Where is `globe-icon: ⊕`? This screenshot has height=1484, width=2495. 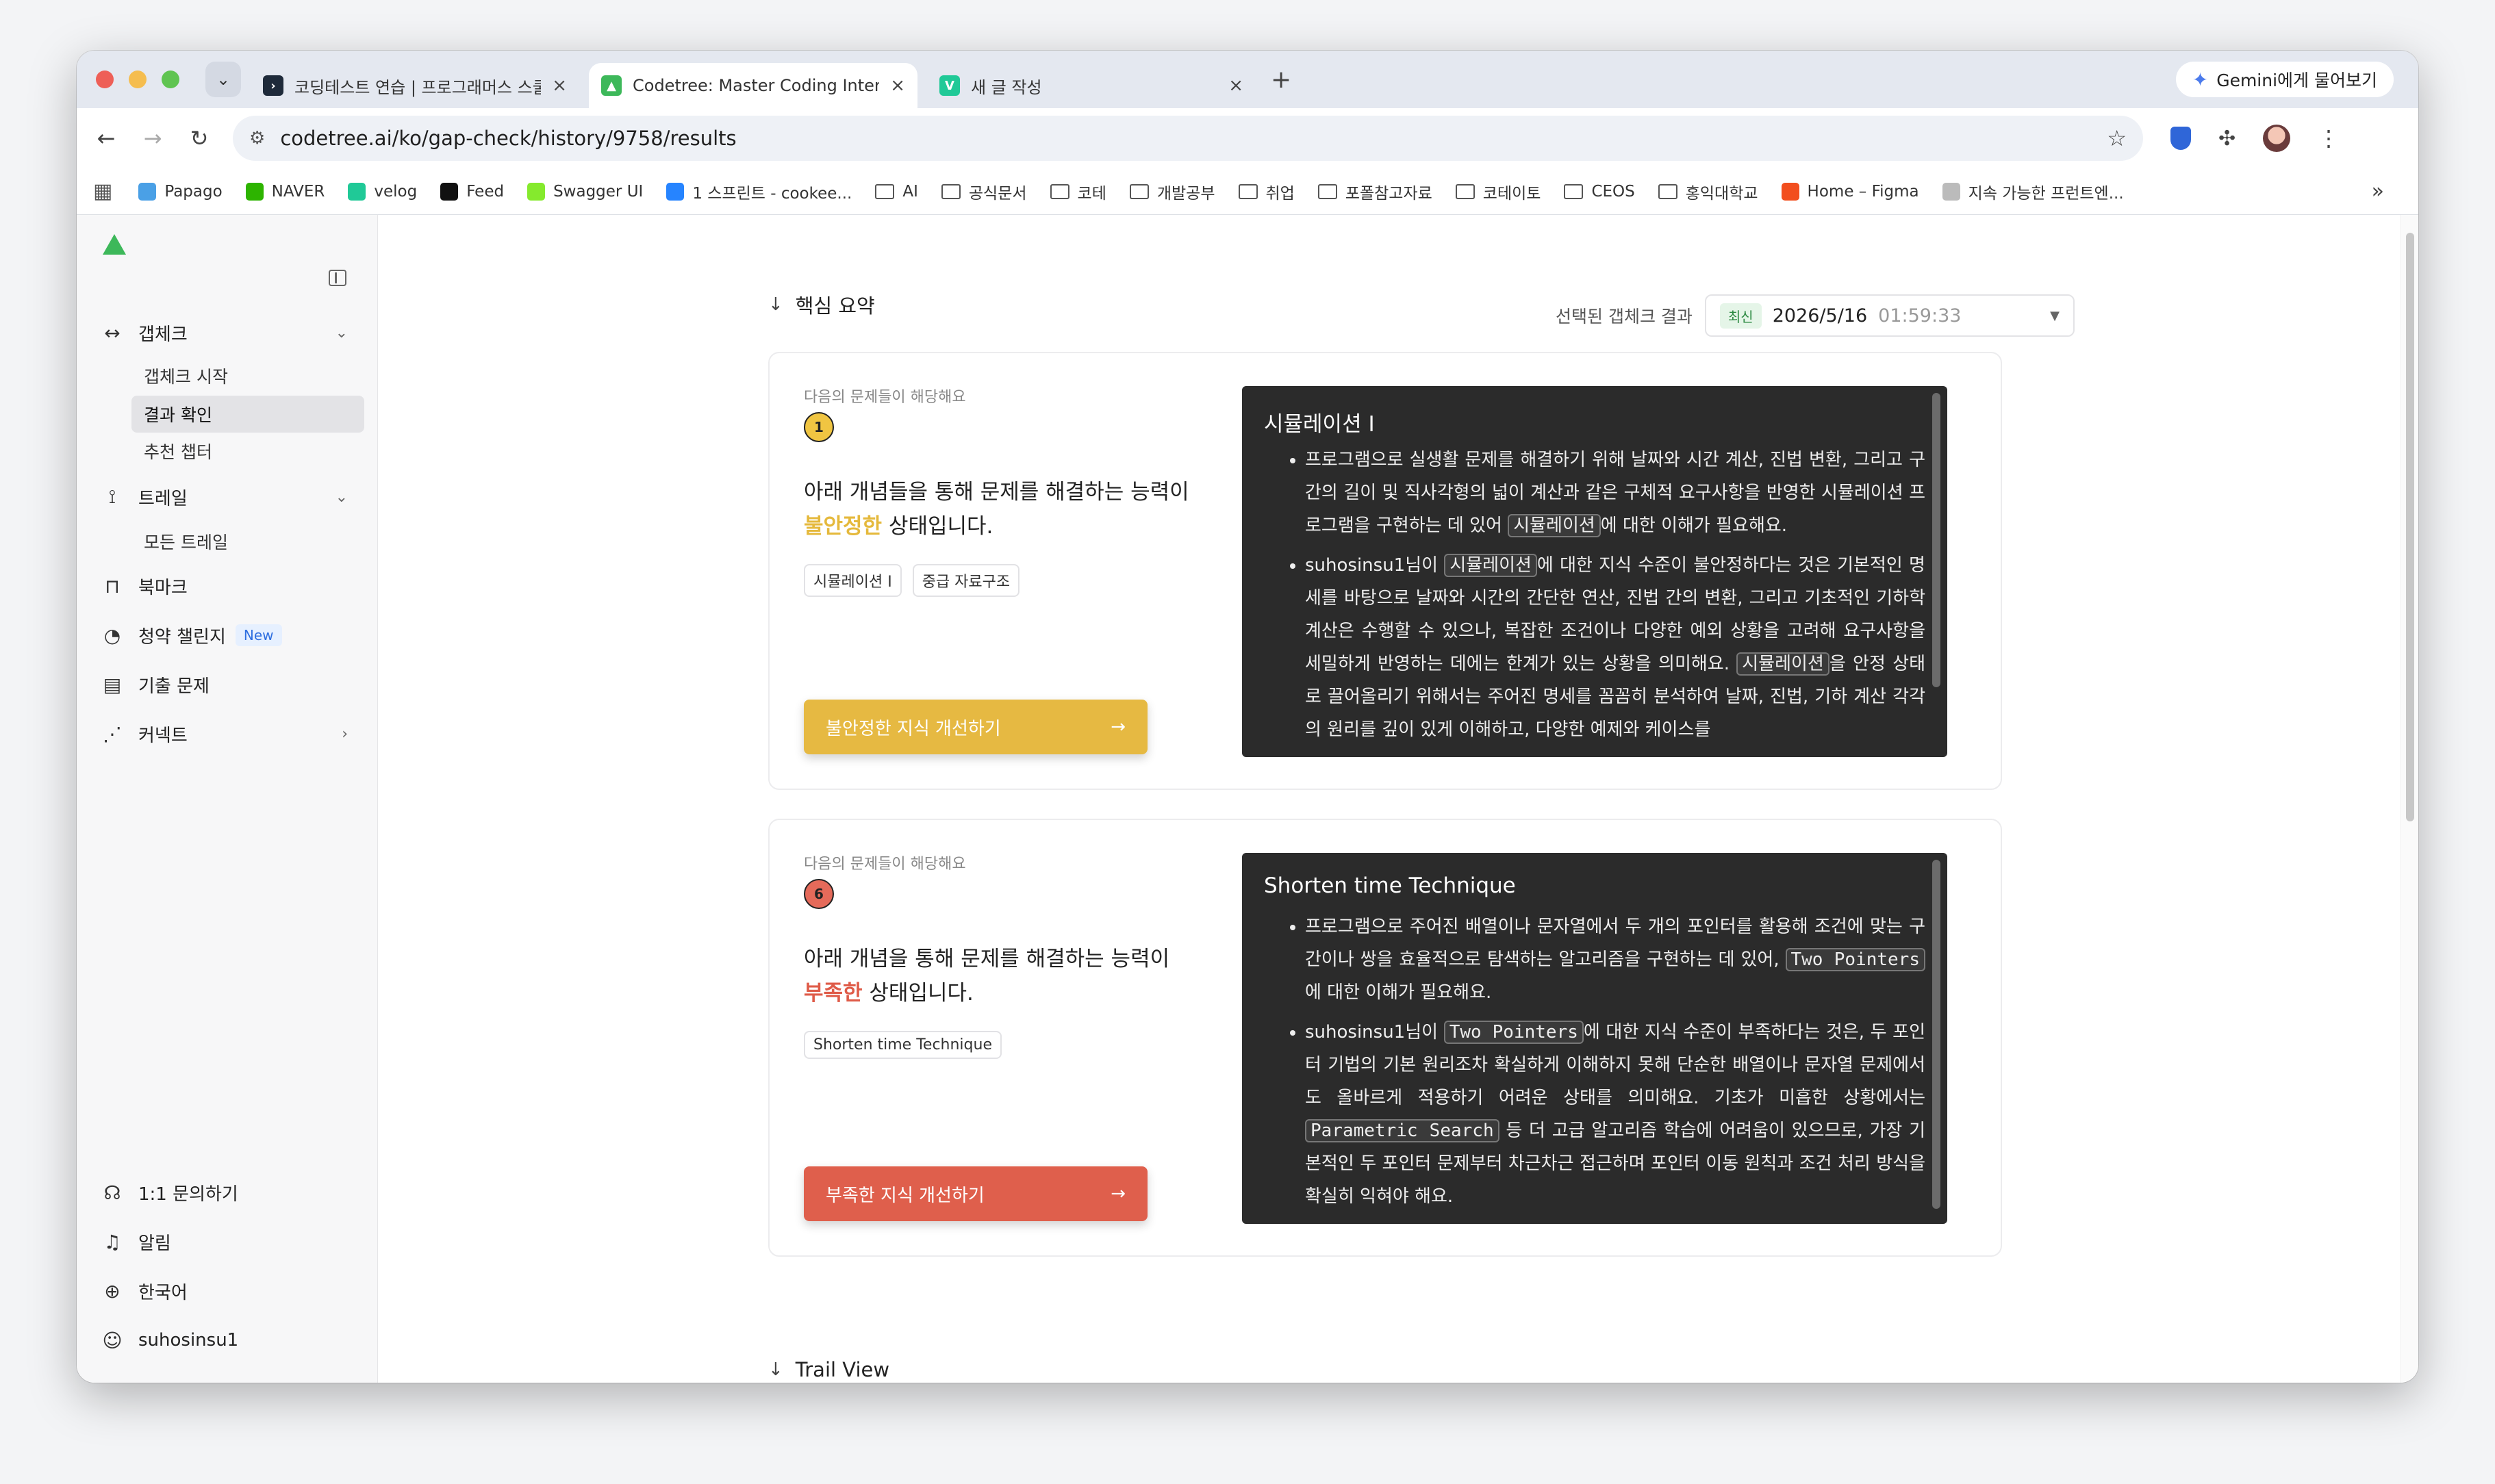 globe-icon: ⊕ is located at coordinates (112, 1291).